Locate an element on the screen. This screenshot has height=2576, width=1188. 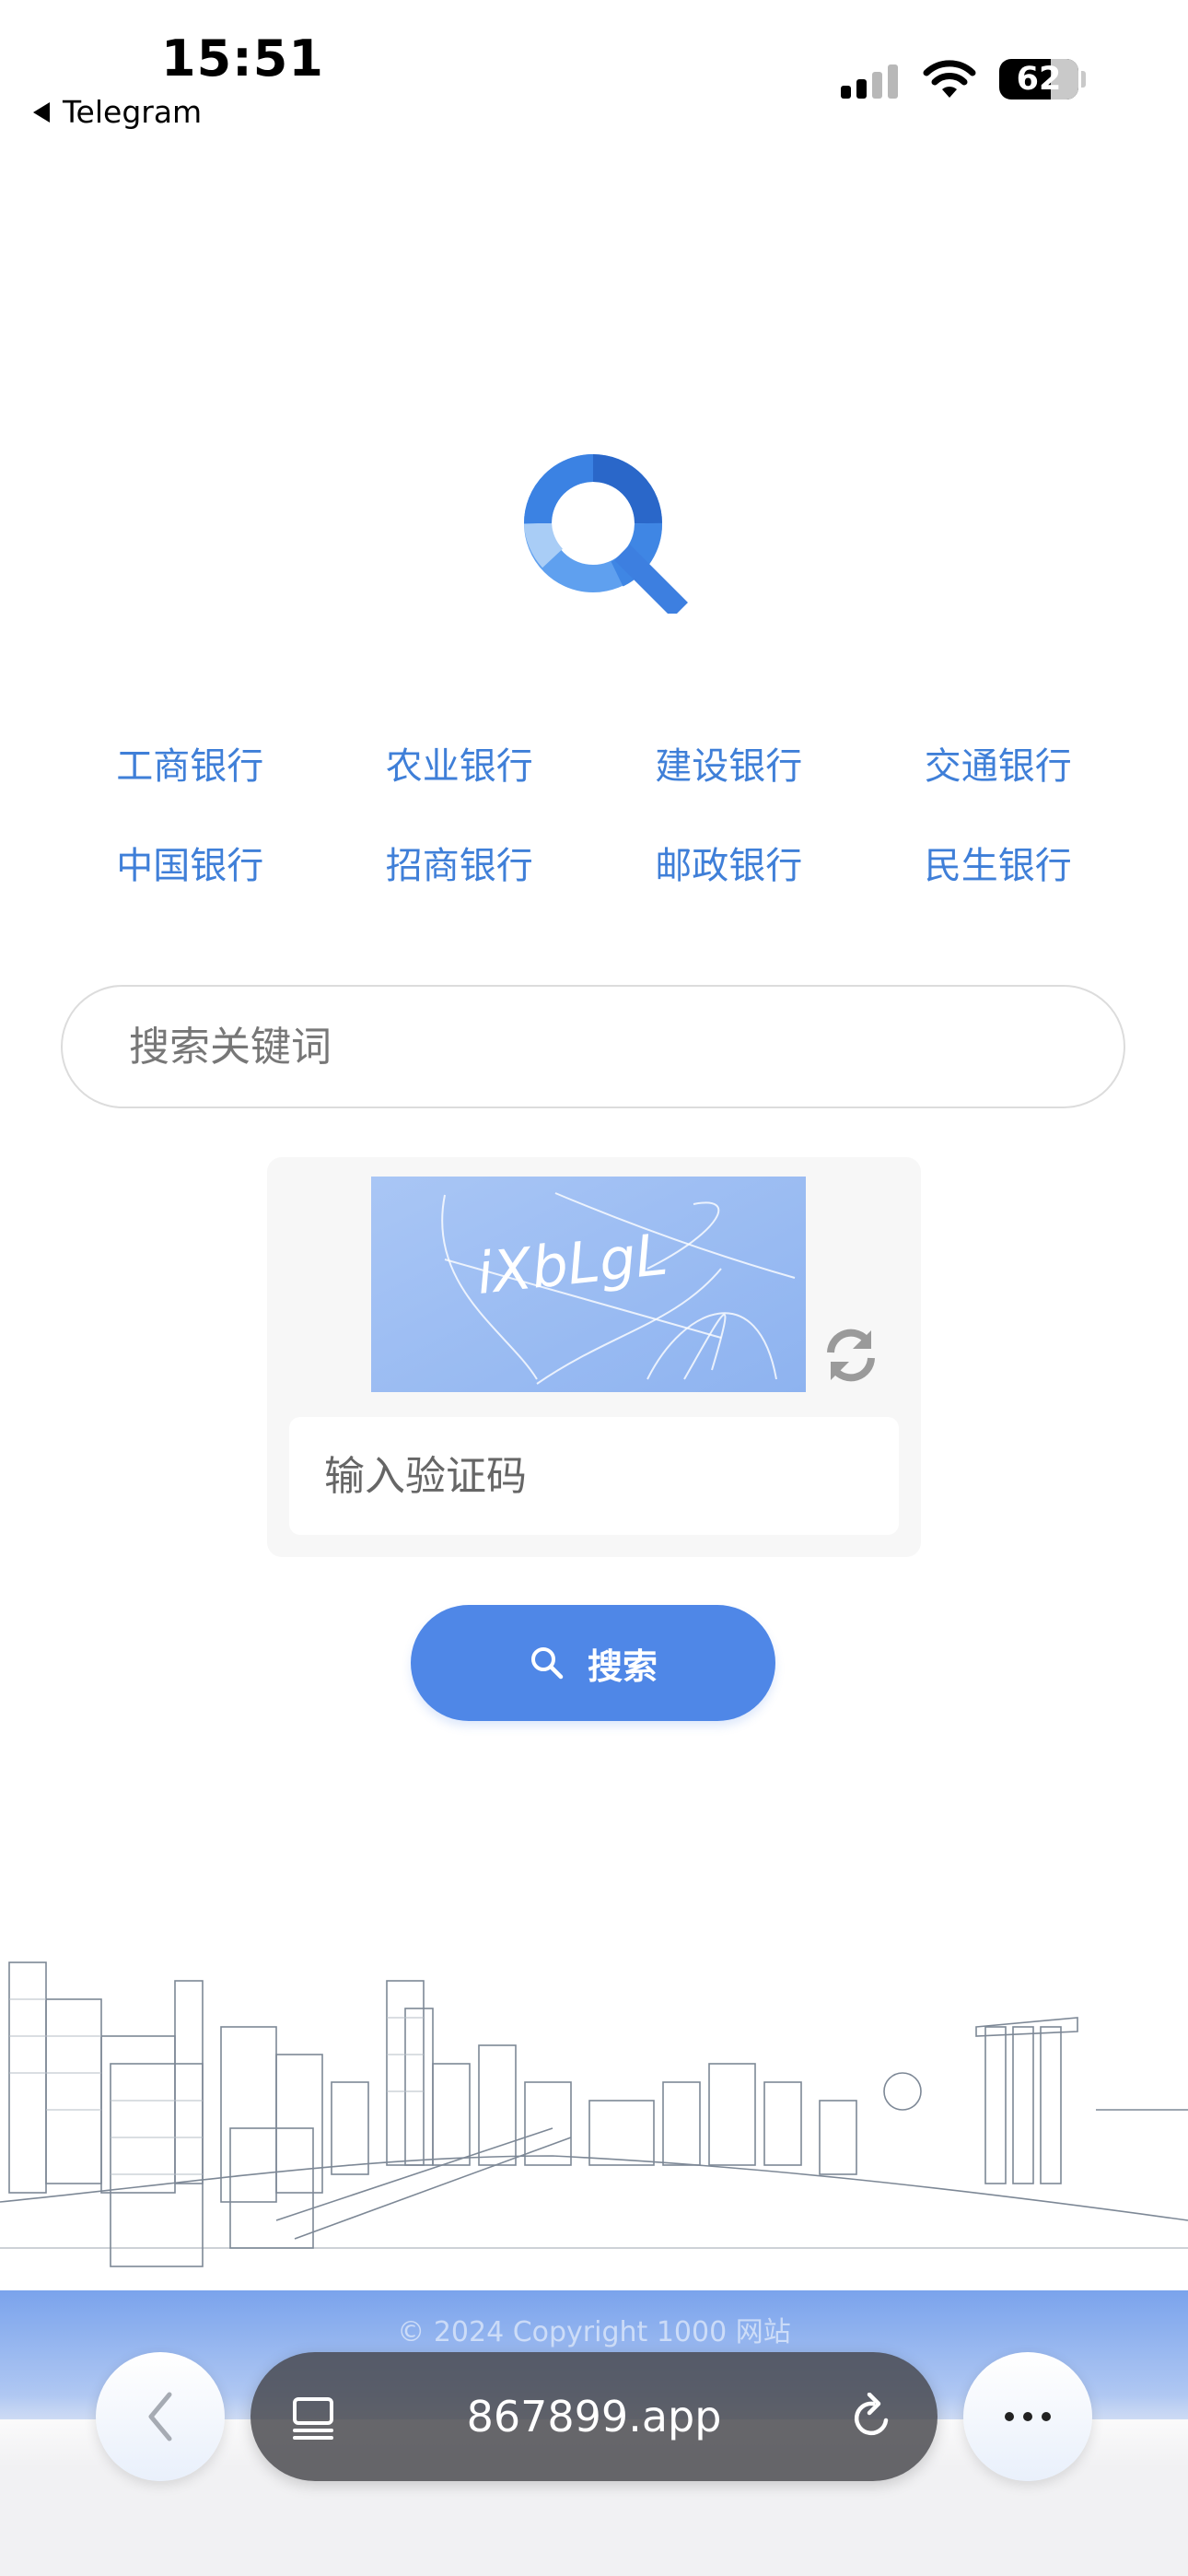
signal-icon is located at coordinates (869, 81).